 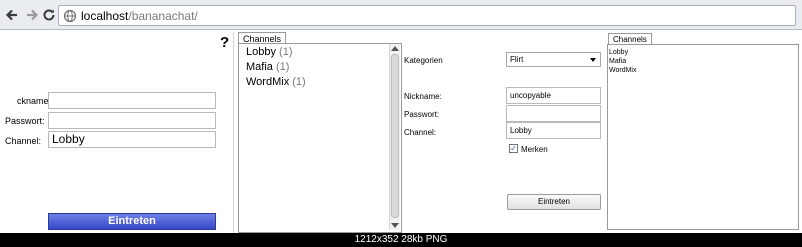 What do you see at coordinates (401, 240) in the screenshot?
I see `image-info-caption: 1212x352 28kb PNG` at bounding box center [401, 240].